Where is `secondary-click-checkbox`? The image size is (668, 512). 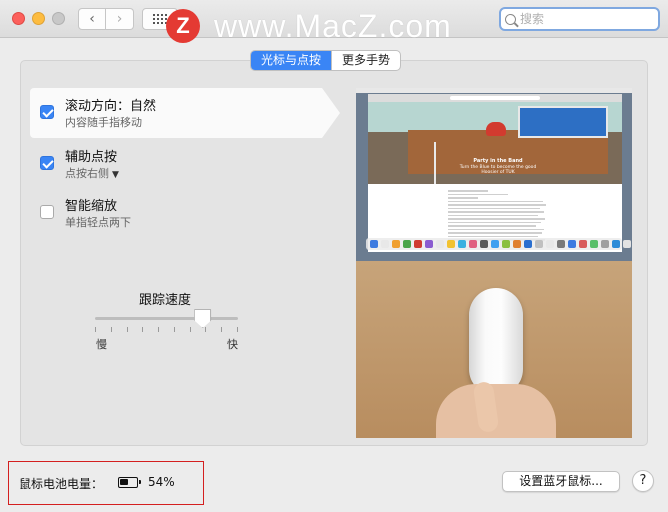 secondary-click-checkbox is located at coordinates (47, 163).